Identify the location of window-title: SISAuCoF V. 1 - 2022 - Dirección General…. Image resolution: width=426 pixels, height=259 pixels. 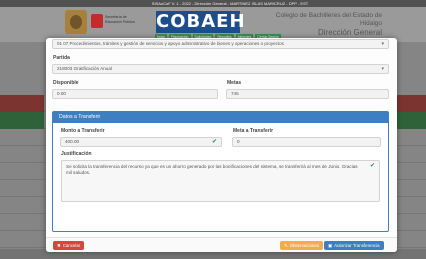
(230, 3).